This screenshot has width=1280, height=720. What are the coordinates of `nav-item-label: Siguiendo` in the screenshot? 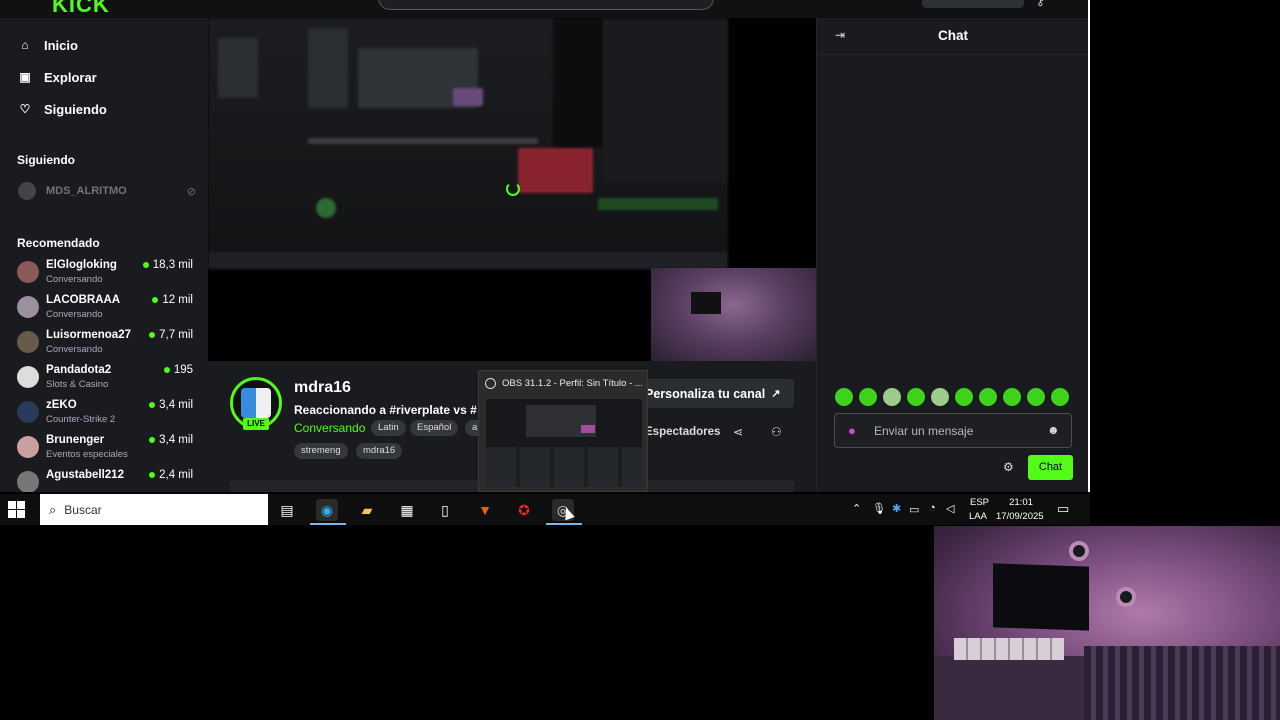 It's located at (75, 109).